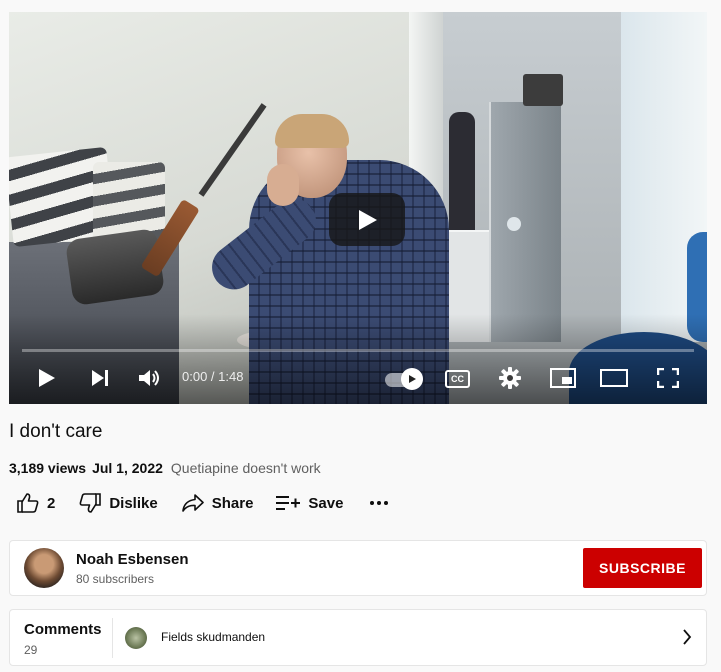  Describe the element at coordinates (112, 638) in the screenshot. I see `comments-divider` at that location.